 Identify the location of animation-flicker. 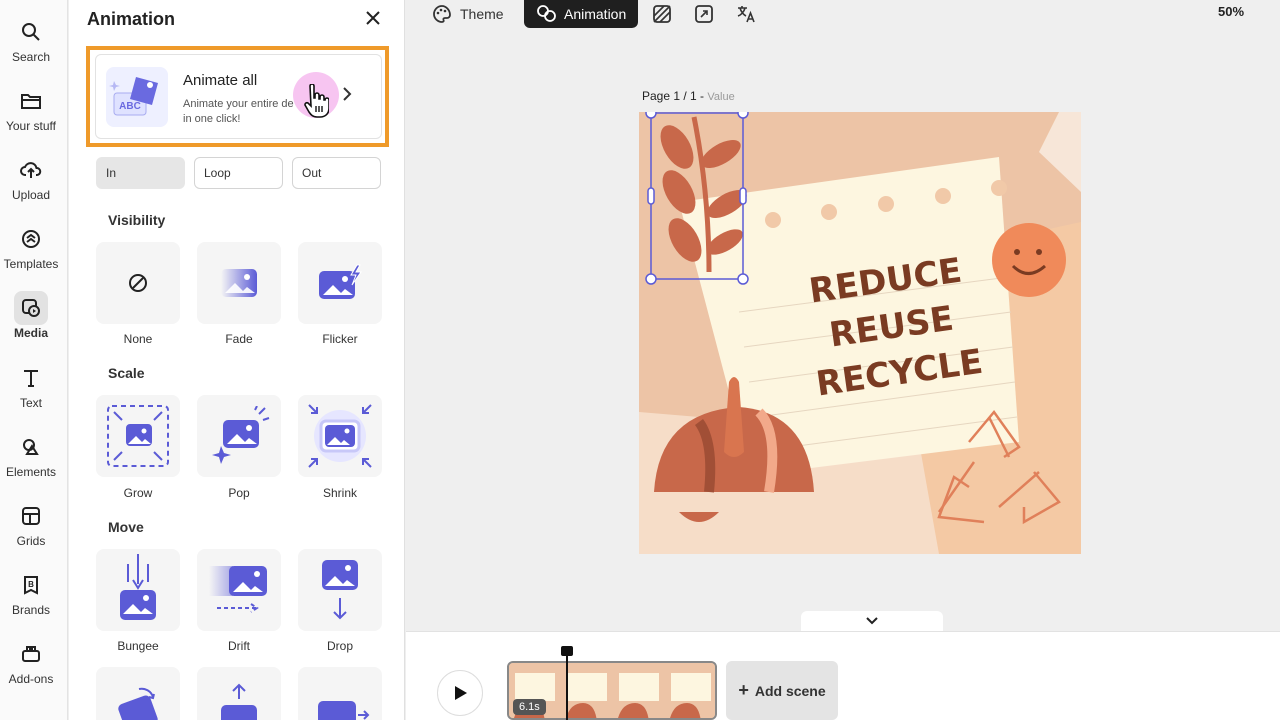
(340, 283).